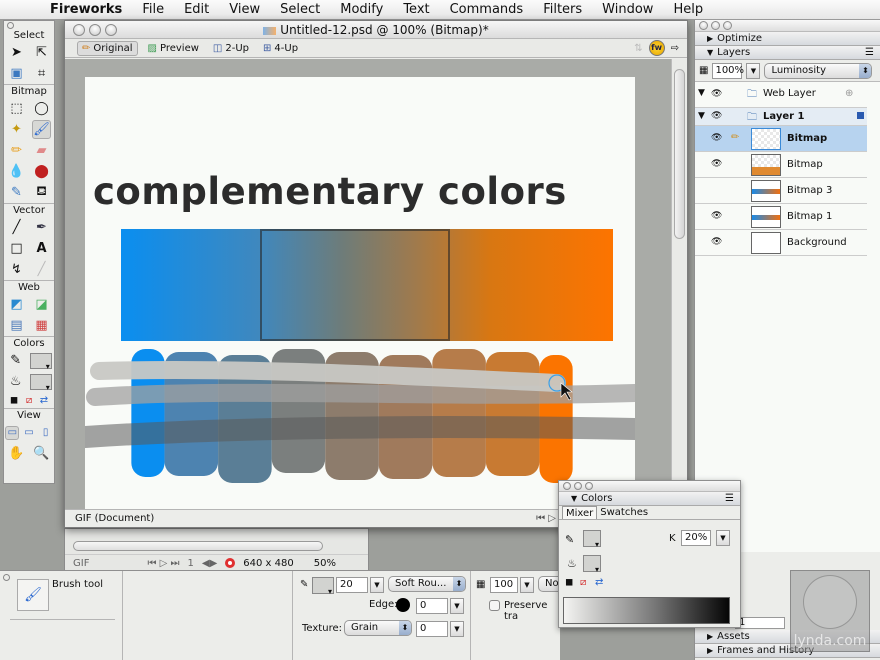 Image resolution: width=880 pixels, height=660 pixels. Describe the element at coordinates (592, 564) in the screenshot. I see `mixer-fill-swatch` at that location.